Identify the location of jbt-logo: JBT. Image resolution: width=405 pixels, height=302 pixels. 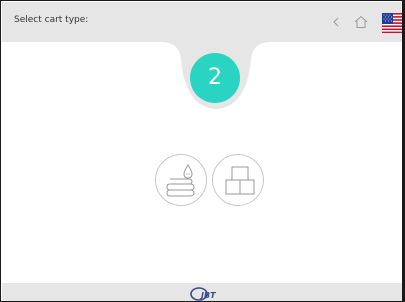
(203, 294).